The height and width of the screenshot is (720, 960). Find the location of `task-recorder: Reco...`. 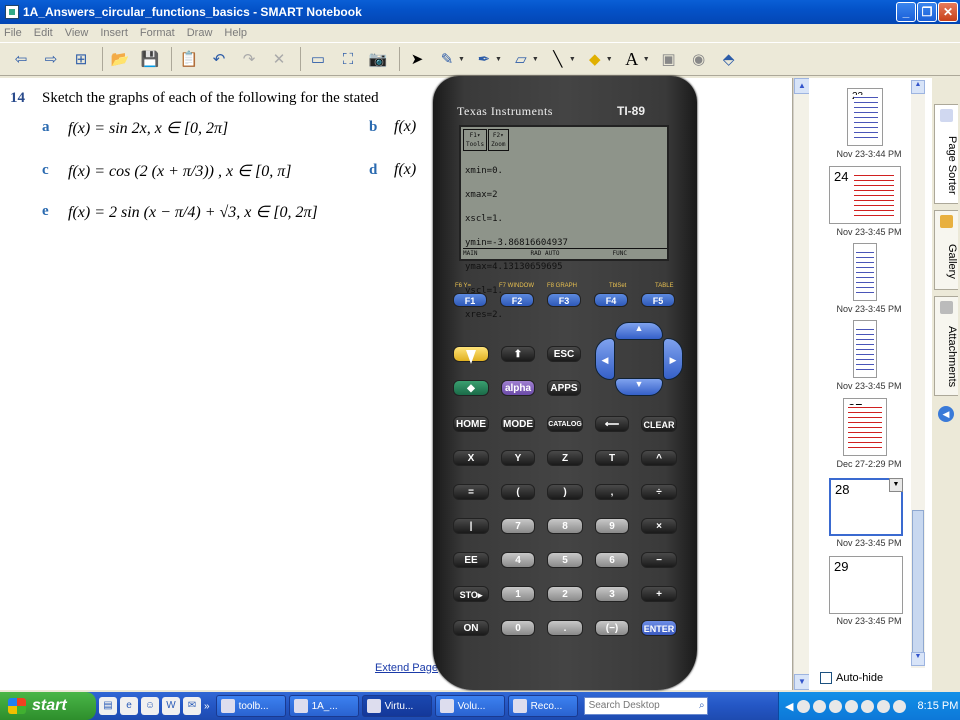

task-recorder: Reco... is located at coordinates (542, 706).